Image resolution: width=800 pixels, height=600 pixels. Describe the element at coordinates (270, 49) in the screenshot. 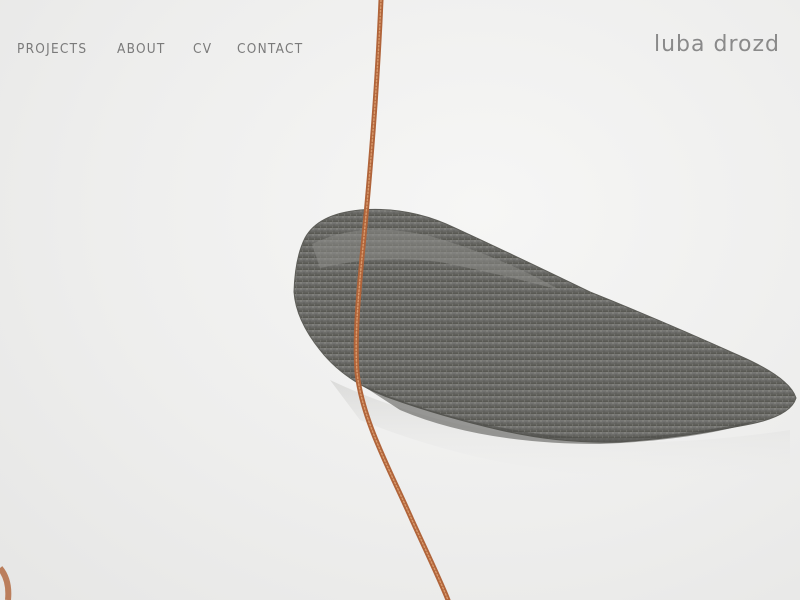

I see `nav-contact-link: CONTACT` at that location.